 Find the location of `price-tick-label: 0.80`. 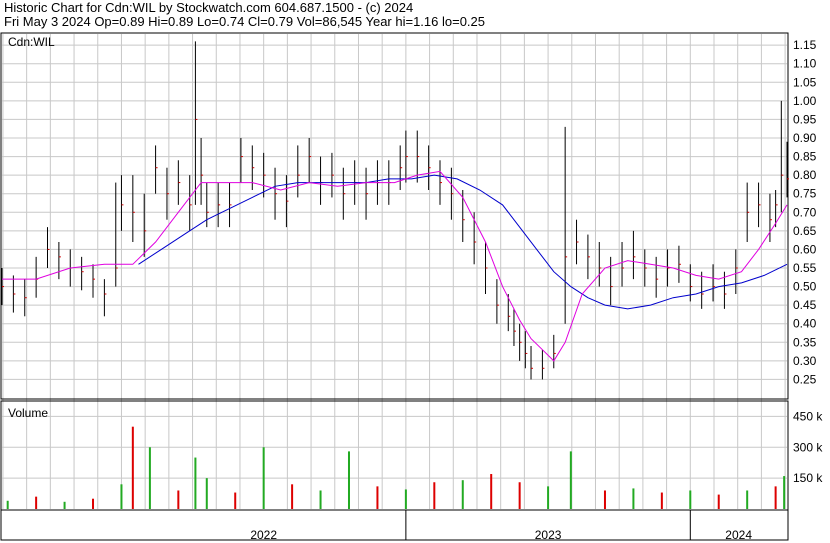

price-tick-label: 0.80 is located at coordinates (805, 175).